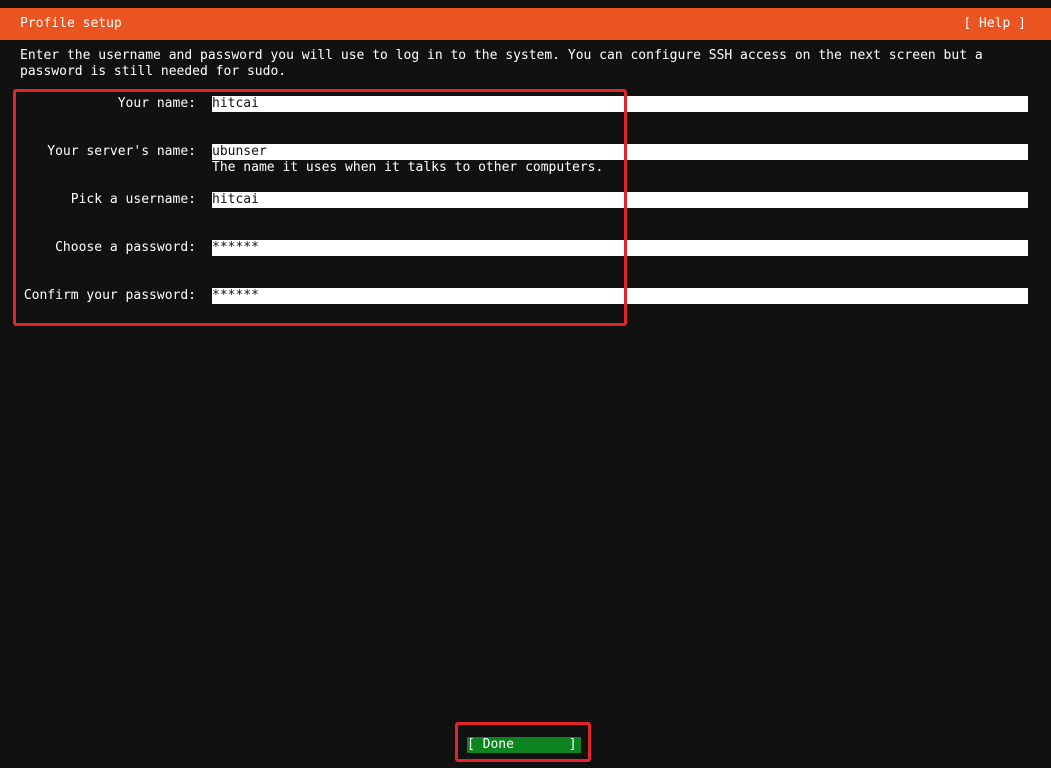  I want to click on your-name-row: Your name: hitcai, so click(525, 104).